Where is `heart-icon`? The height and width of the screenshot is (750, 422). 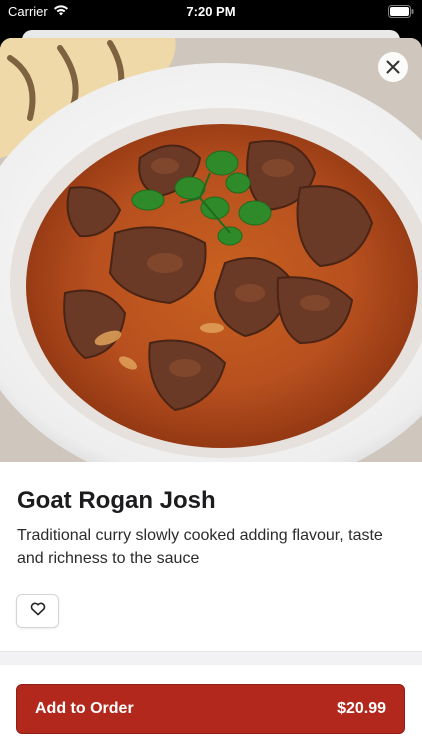 heart-icon is located at coordinates (38, 611).